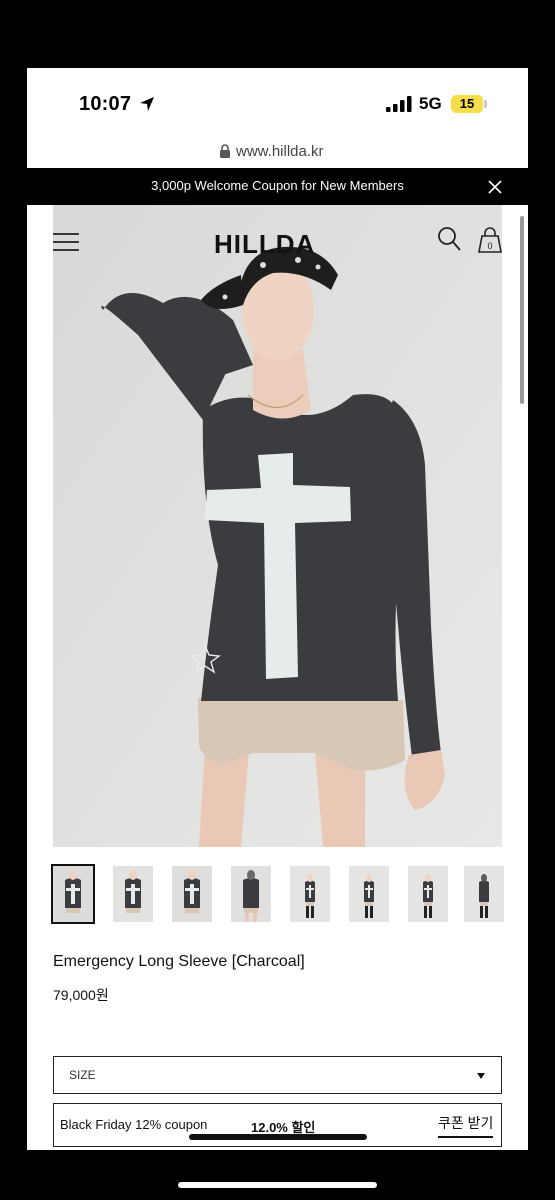 The width and height of the screenshot is (555, 1200). I want to click on battery-level: 15, so click(467, 103).